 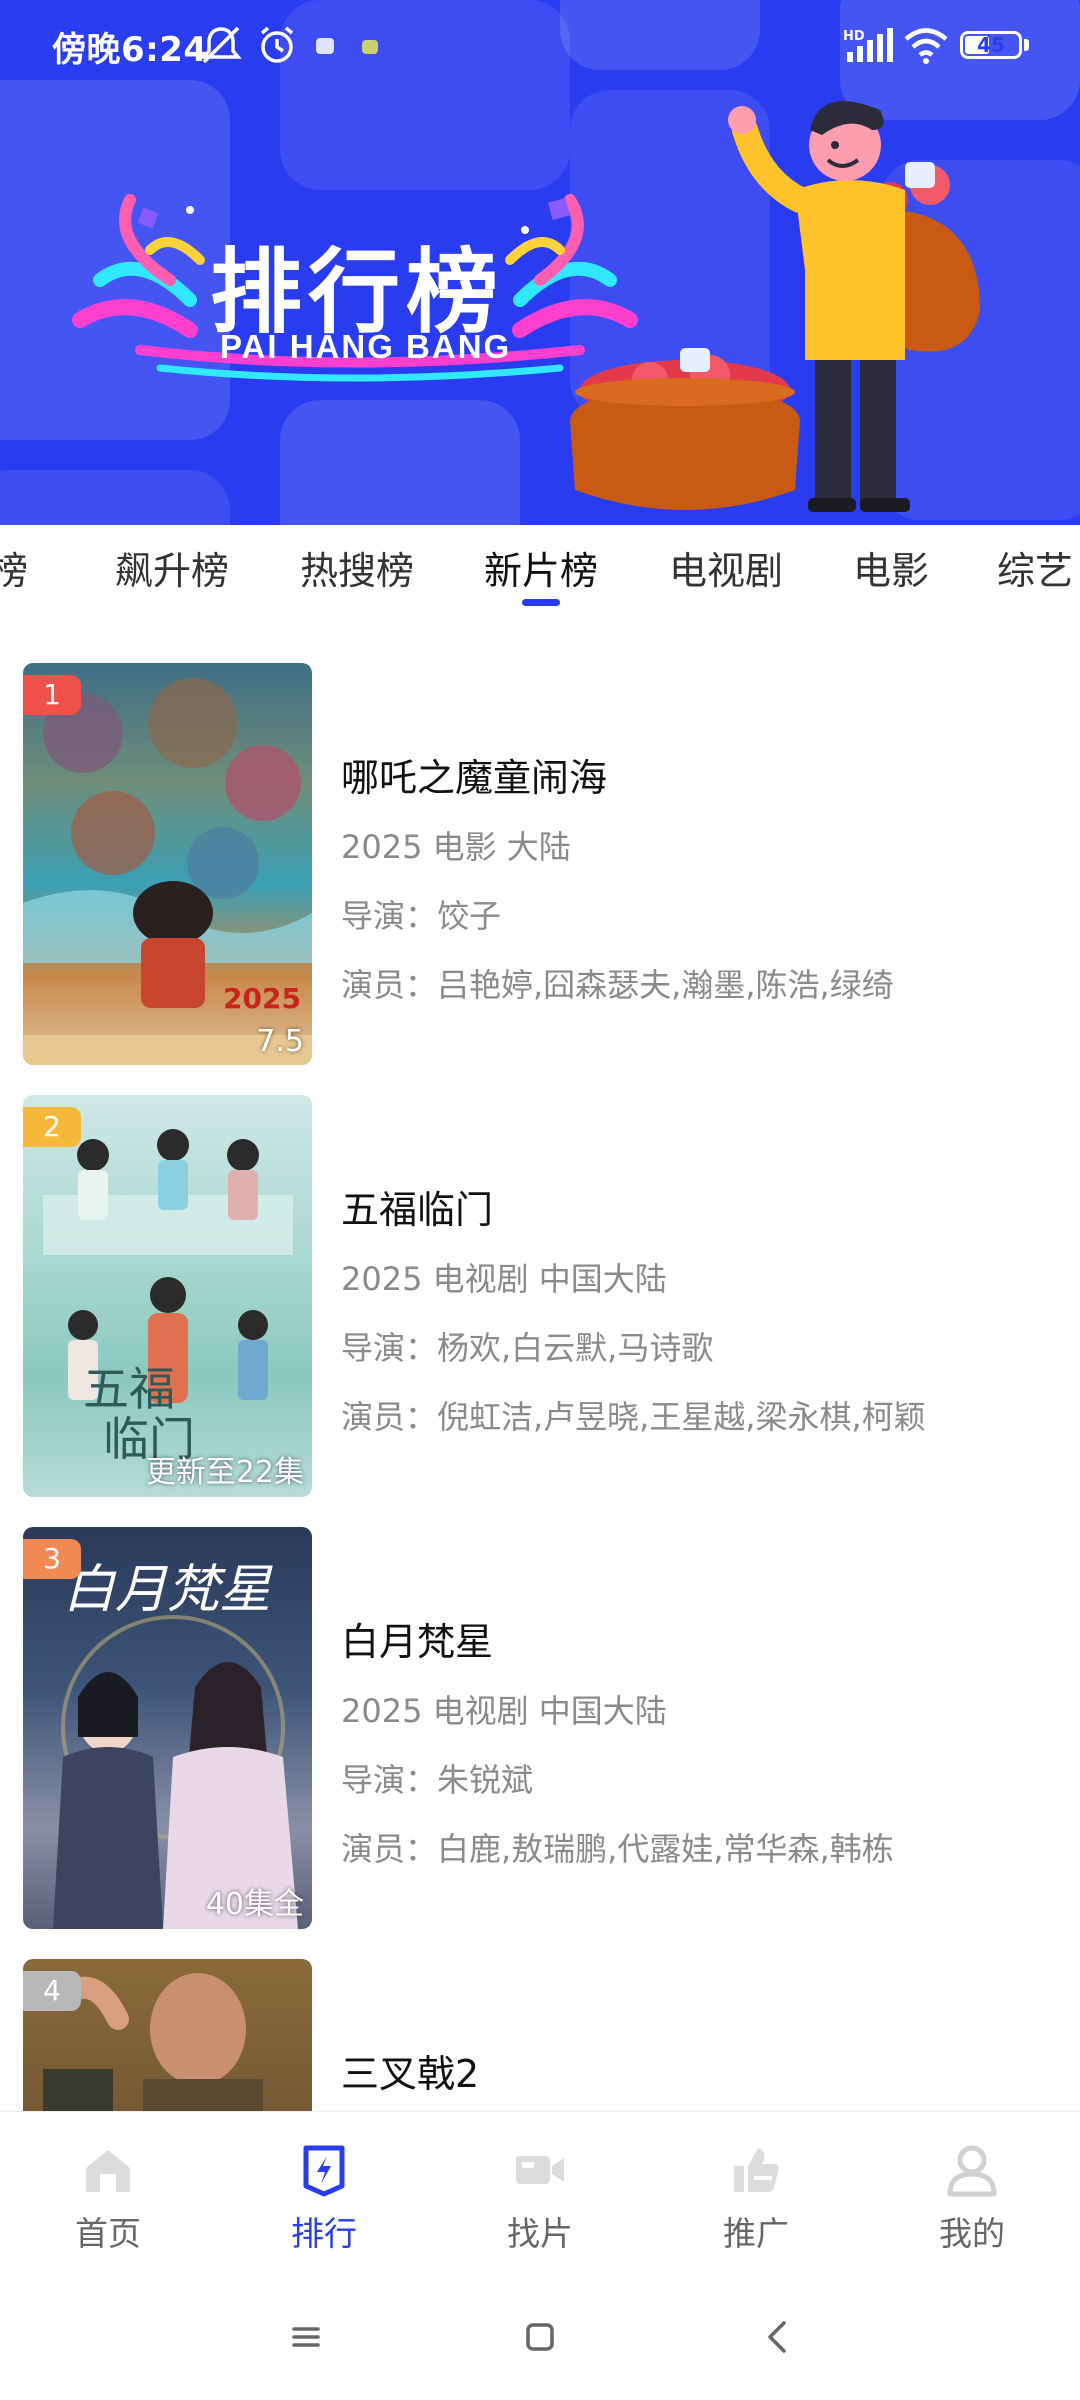 I want to click on home-icon, so click(x=108, y=2171).